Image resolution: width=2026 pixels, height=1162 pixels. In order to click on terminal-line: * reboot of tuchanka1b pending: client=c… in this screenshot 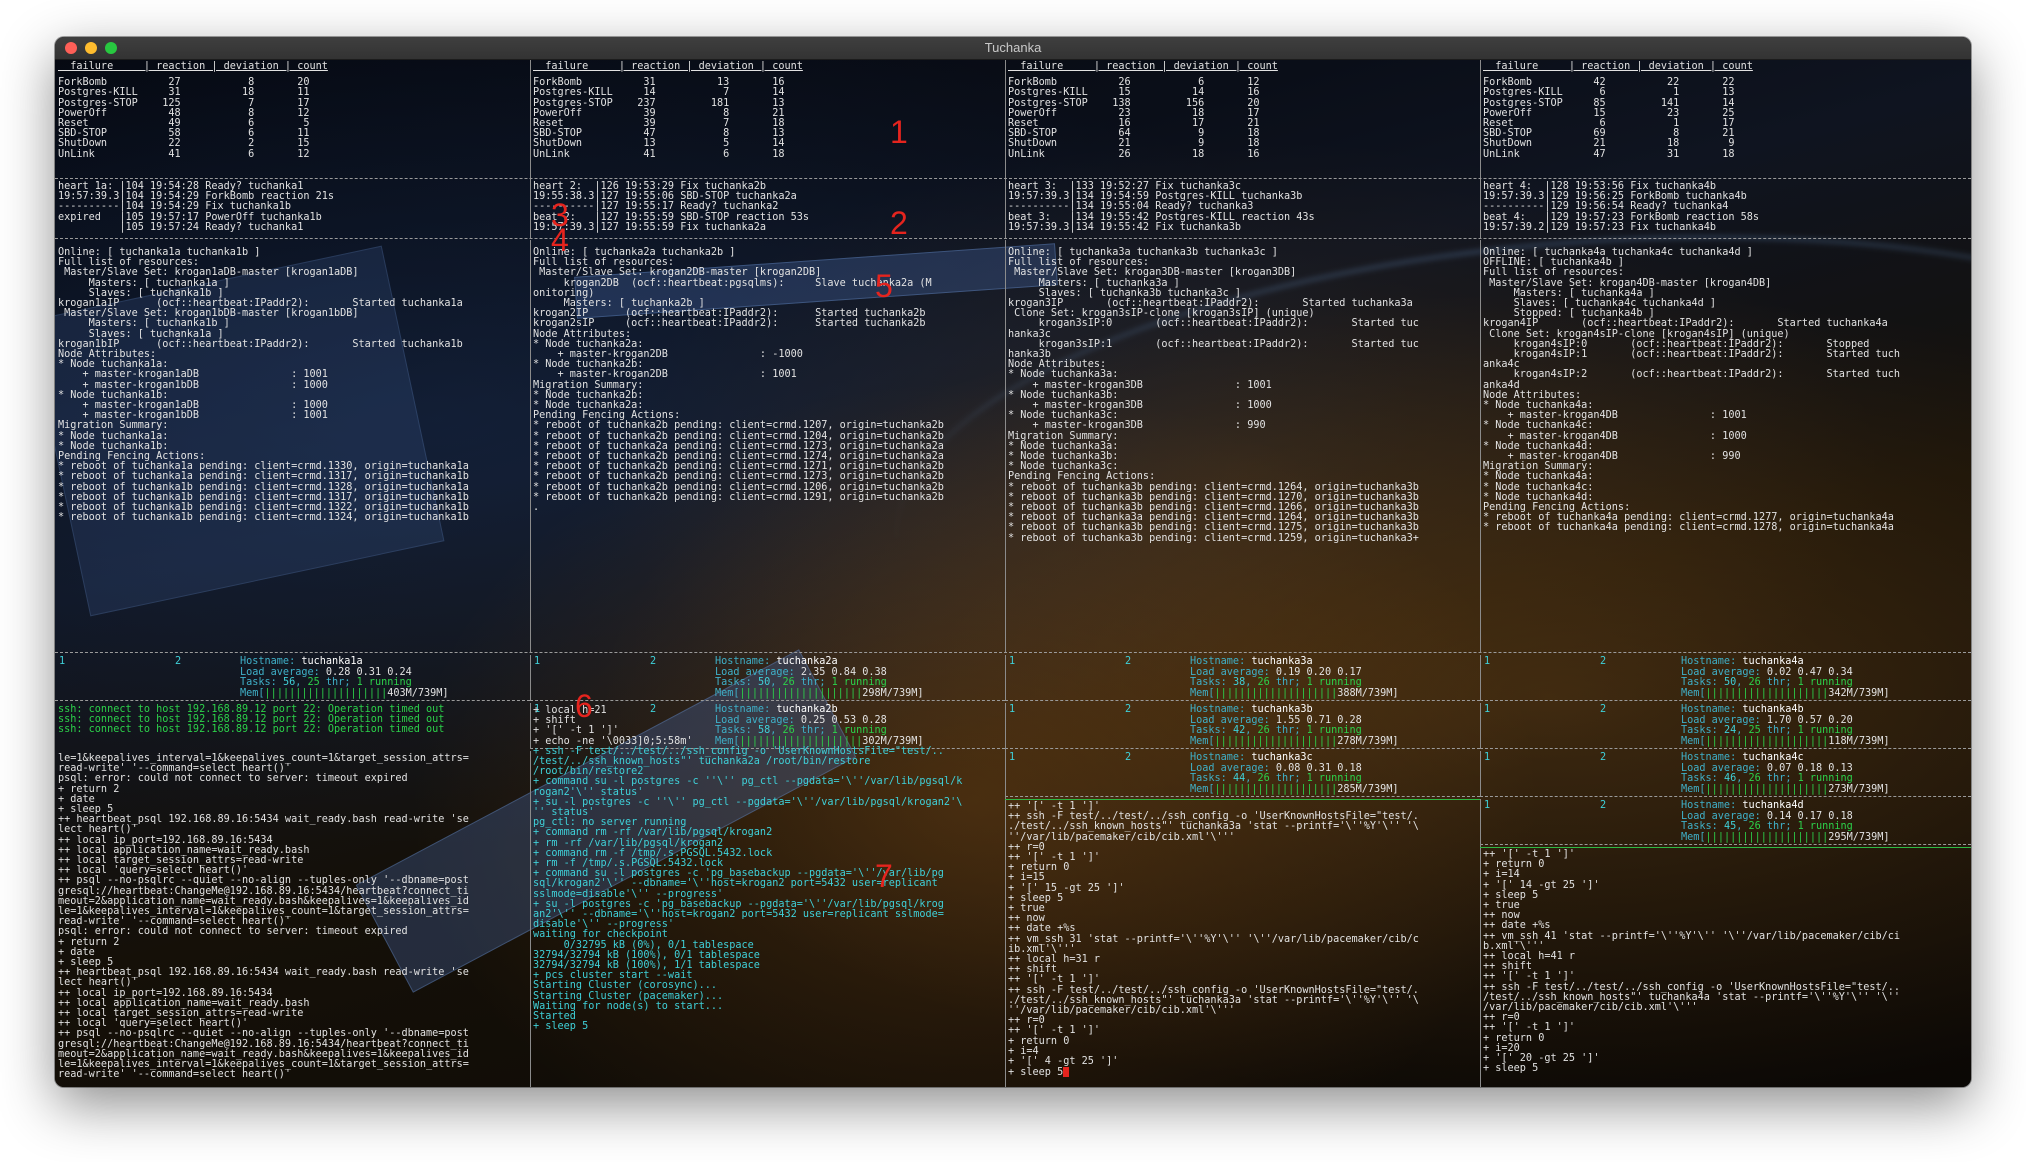, I will do `click(263, 518)`.